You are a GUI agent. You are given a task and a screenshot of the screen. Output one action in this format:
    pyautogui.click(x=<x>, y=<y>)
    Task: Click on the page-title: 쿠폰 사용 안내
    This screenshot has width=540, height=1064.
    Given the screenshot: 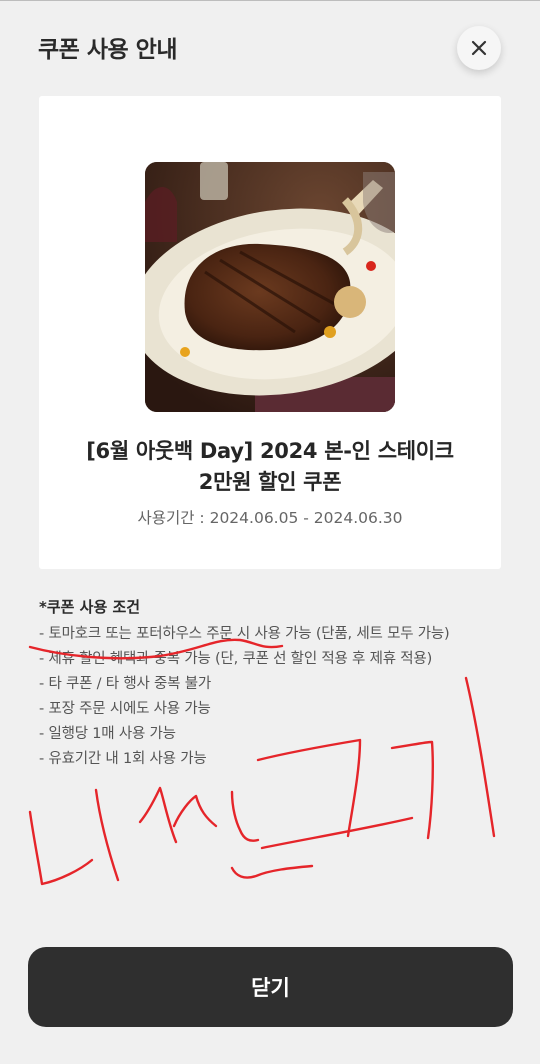 What is the action you would take?
    pyautogui.click(x=107, y=50)
    